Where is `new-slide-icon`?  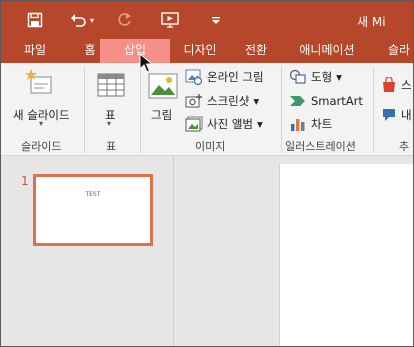 new-slide-icon is located at coordinates (38, 81).